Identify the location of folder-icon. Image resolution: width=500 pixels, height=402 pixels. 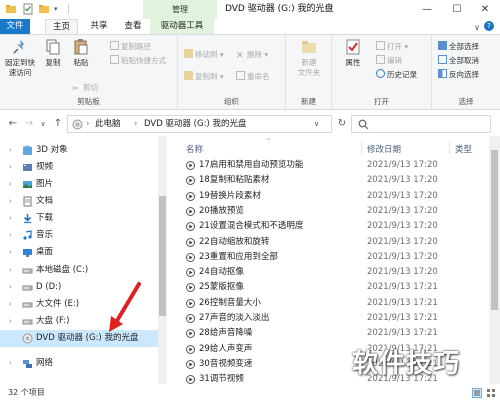
(11, 9).